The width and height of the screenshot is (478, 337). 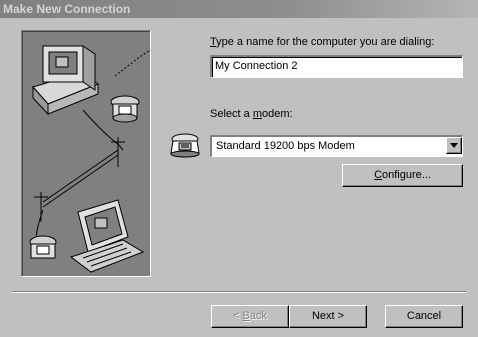 I want to click on modem-select: Standard 19200 bps Modem, so click(x=336, y=146).